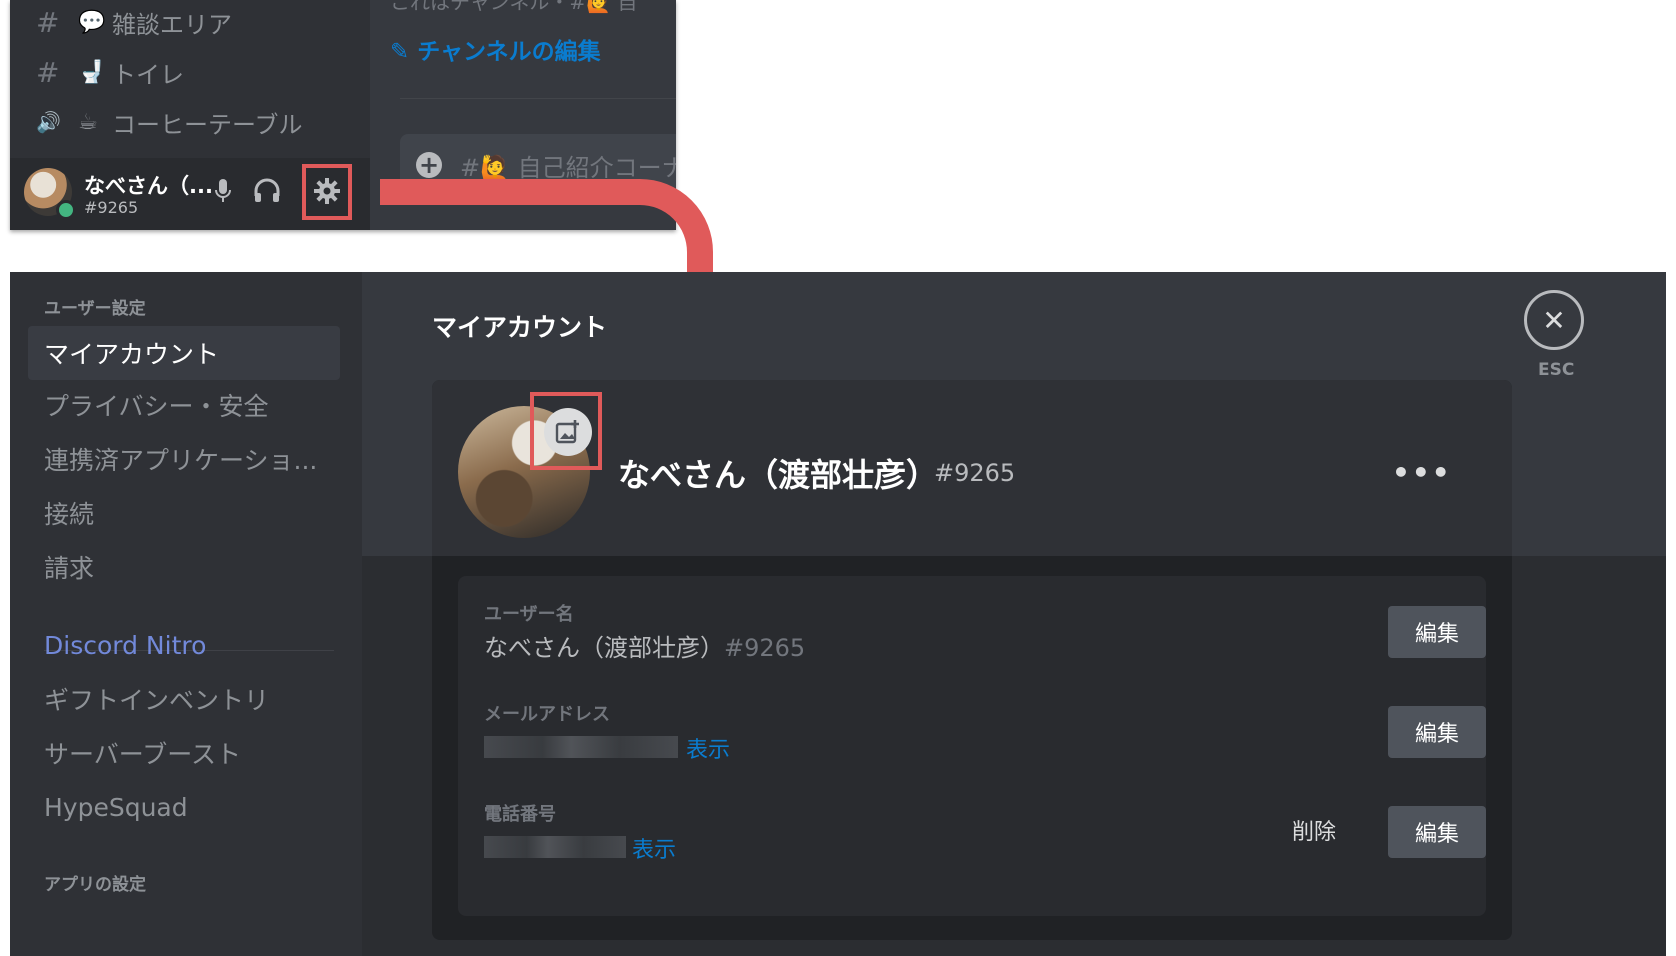  Describe the element at coordinates (184, 513) in the screenshot. I see `sidebar-item-connections: 接続` at that location.